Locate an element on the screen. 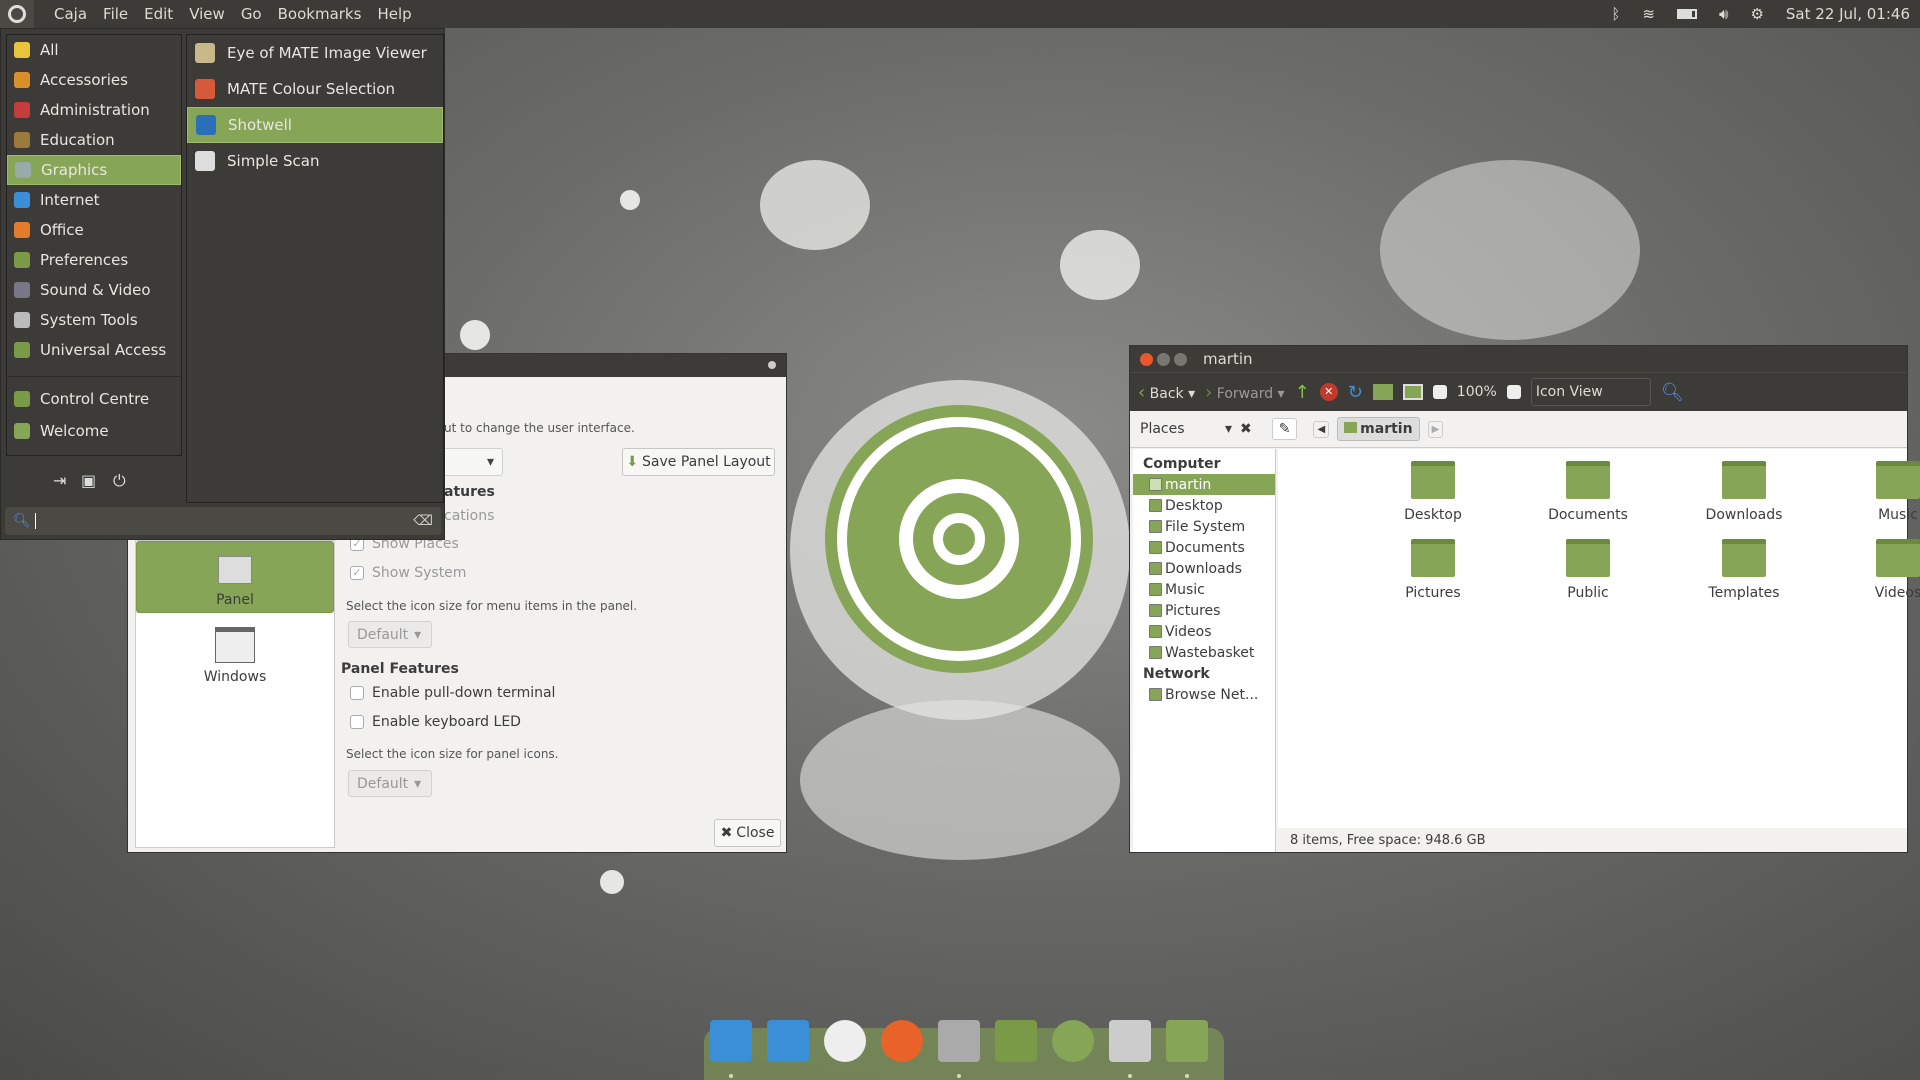  menu-caja: Caja is located at coordinates (70, 14).